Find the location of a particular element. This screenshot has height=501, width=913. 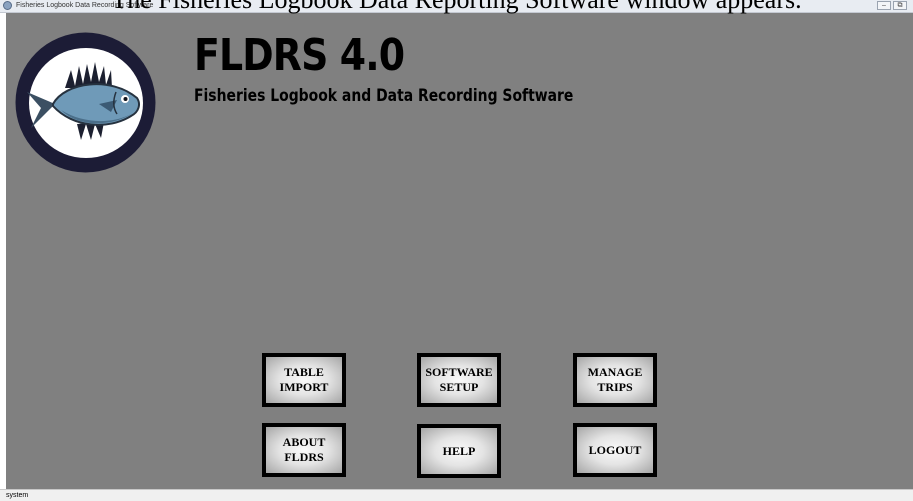

table-import-label: TABLE IMPORT is located at coordinates (304, 379).